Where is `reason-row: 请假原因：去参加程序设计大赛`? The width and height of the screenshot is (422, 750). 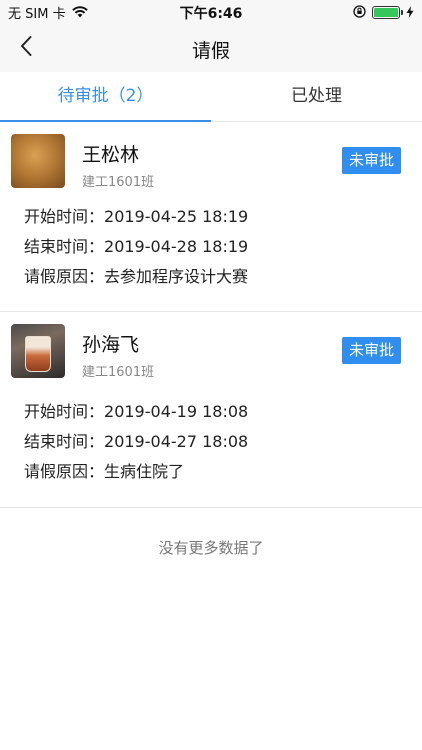
reason-row: 请假原因：去参加程序设计大赛 is located at coordinates (136, 275).